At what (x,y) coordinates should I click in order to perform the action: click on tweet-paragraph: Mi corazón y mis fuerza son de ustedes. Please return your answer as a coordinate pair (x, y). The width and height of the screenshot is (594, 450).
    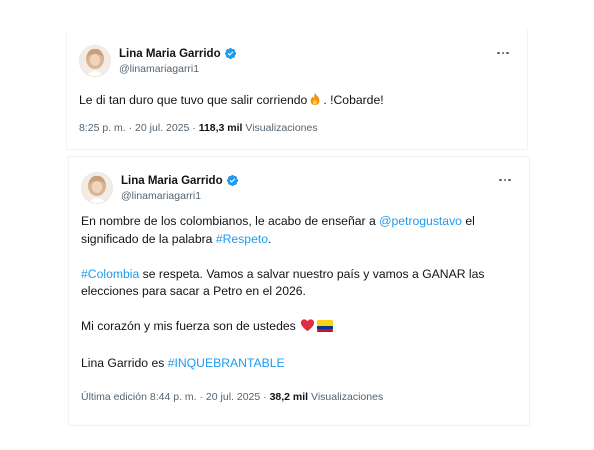
    Looking at the image, I should click on (298, 328).